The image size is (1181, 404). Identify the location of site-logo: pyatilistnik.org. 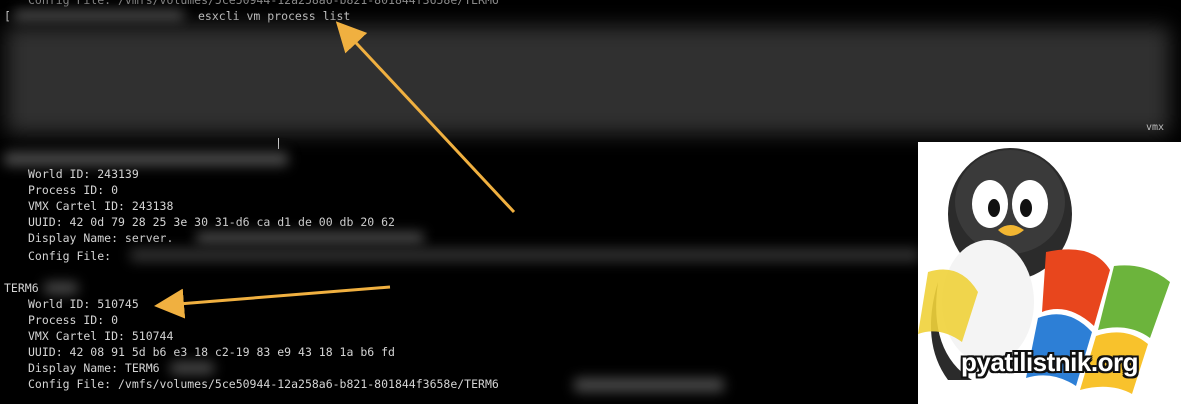
(1049, 273).